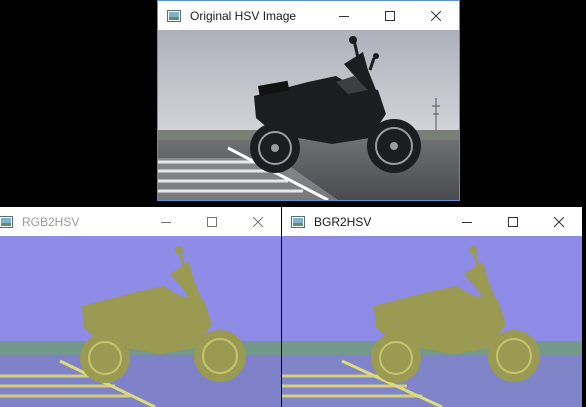 This screenshot has width=586, height=407. I want to click on titlebar: RGB2HSV, so click(140, 221).